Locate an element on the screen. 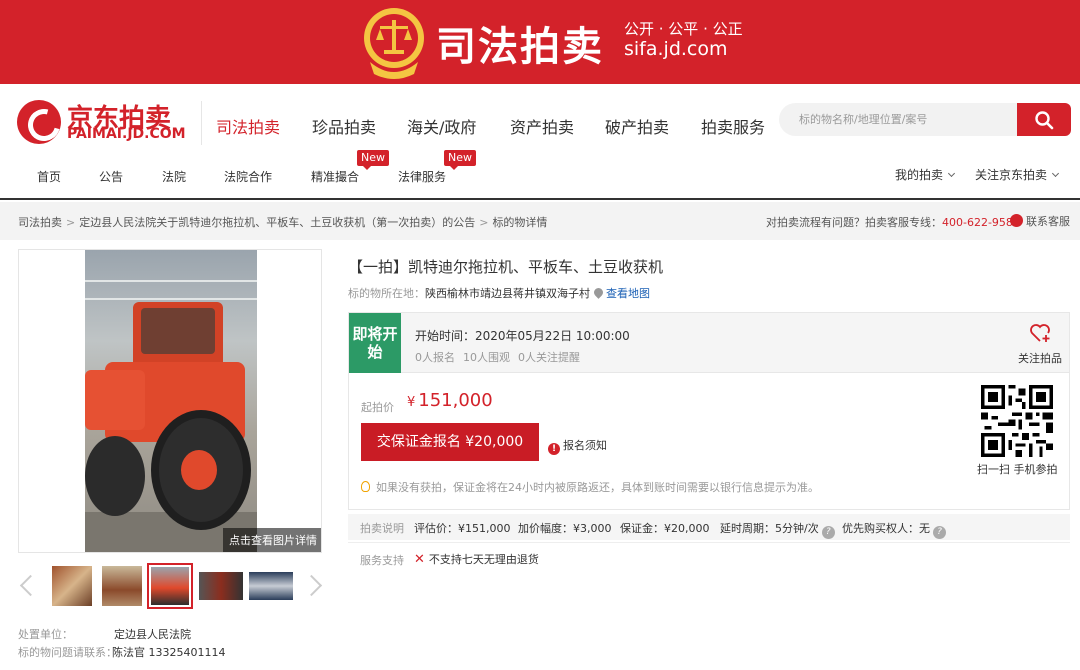 This screenshot has height=670, width=1080. tractor-photo is located at coordinates (171, 401).